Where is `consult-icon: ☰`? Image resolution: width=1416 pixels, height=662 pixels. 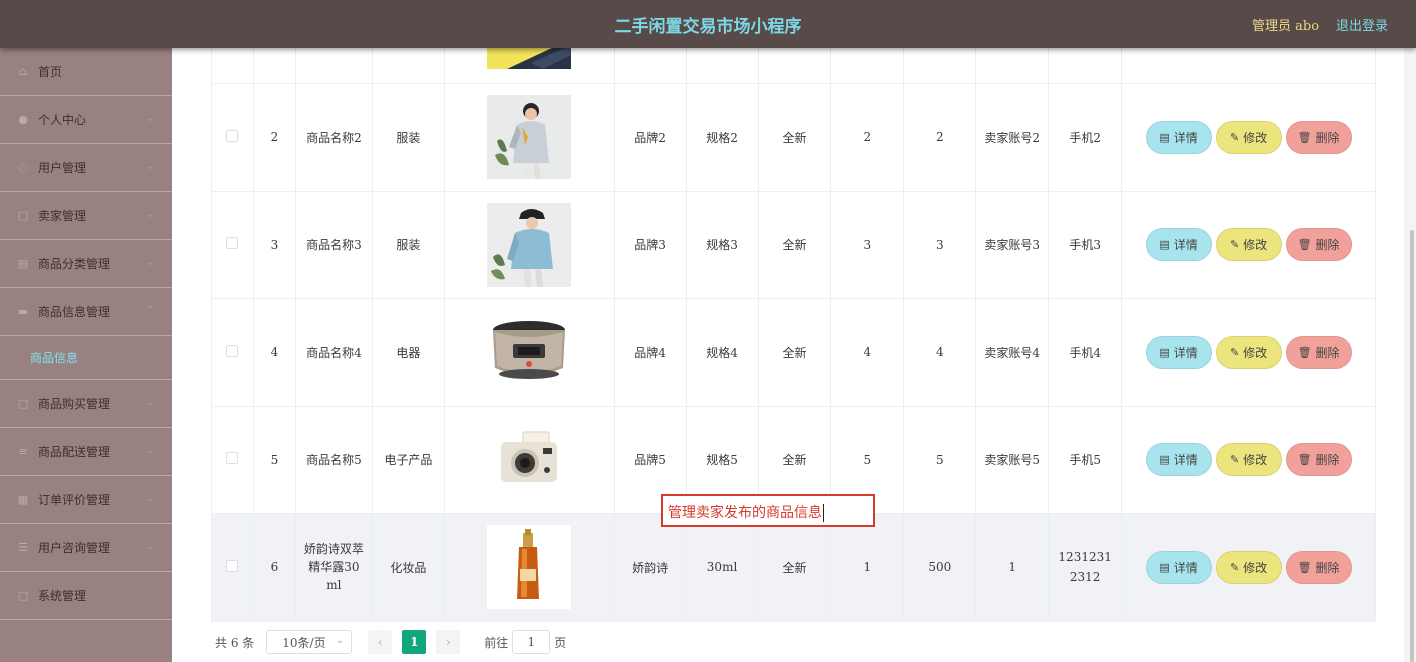 consult-icon: ☰ is located at coordinates (23, 547).